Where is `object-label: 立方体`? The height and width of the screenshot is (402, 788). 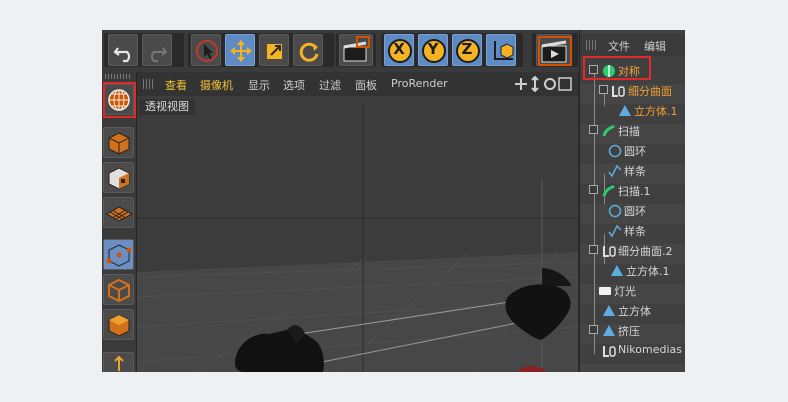
object-label: 立方体 is located at coordinates (634, 311).